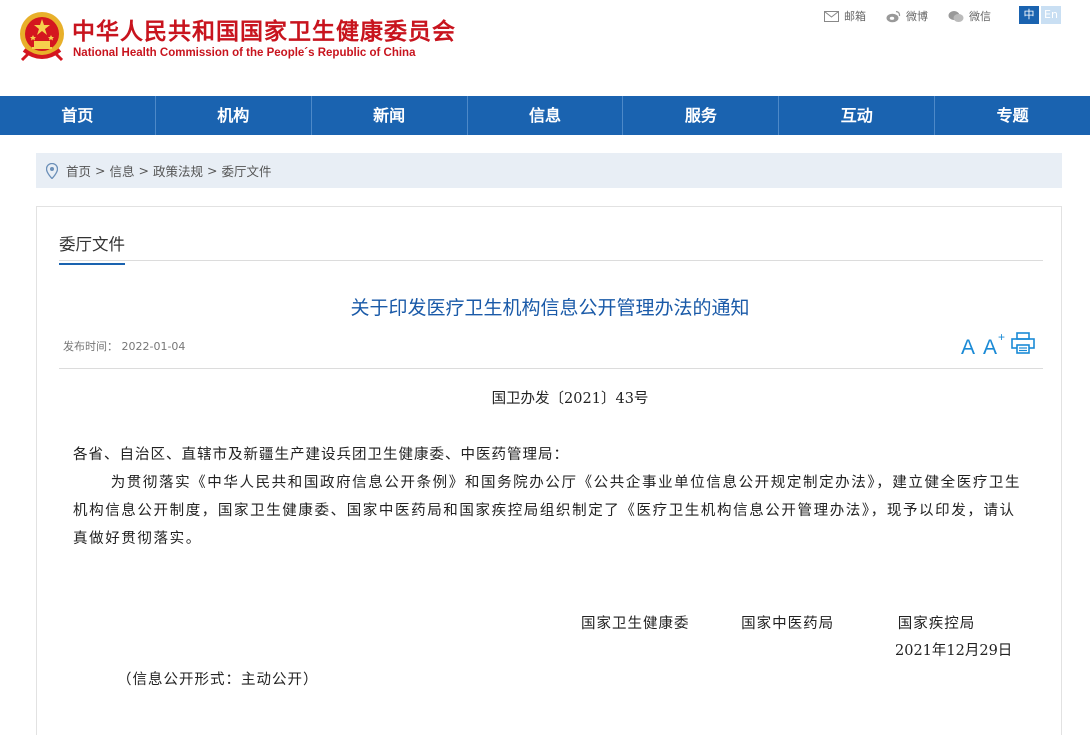 Image resolution: width=1090 pixels, height=735 pixels. What do you see at coordinates (893, 16) in the screenshot?
I see `weibo-icon` at bounding box center [893, 16].